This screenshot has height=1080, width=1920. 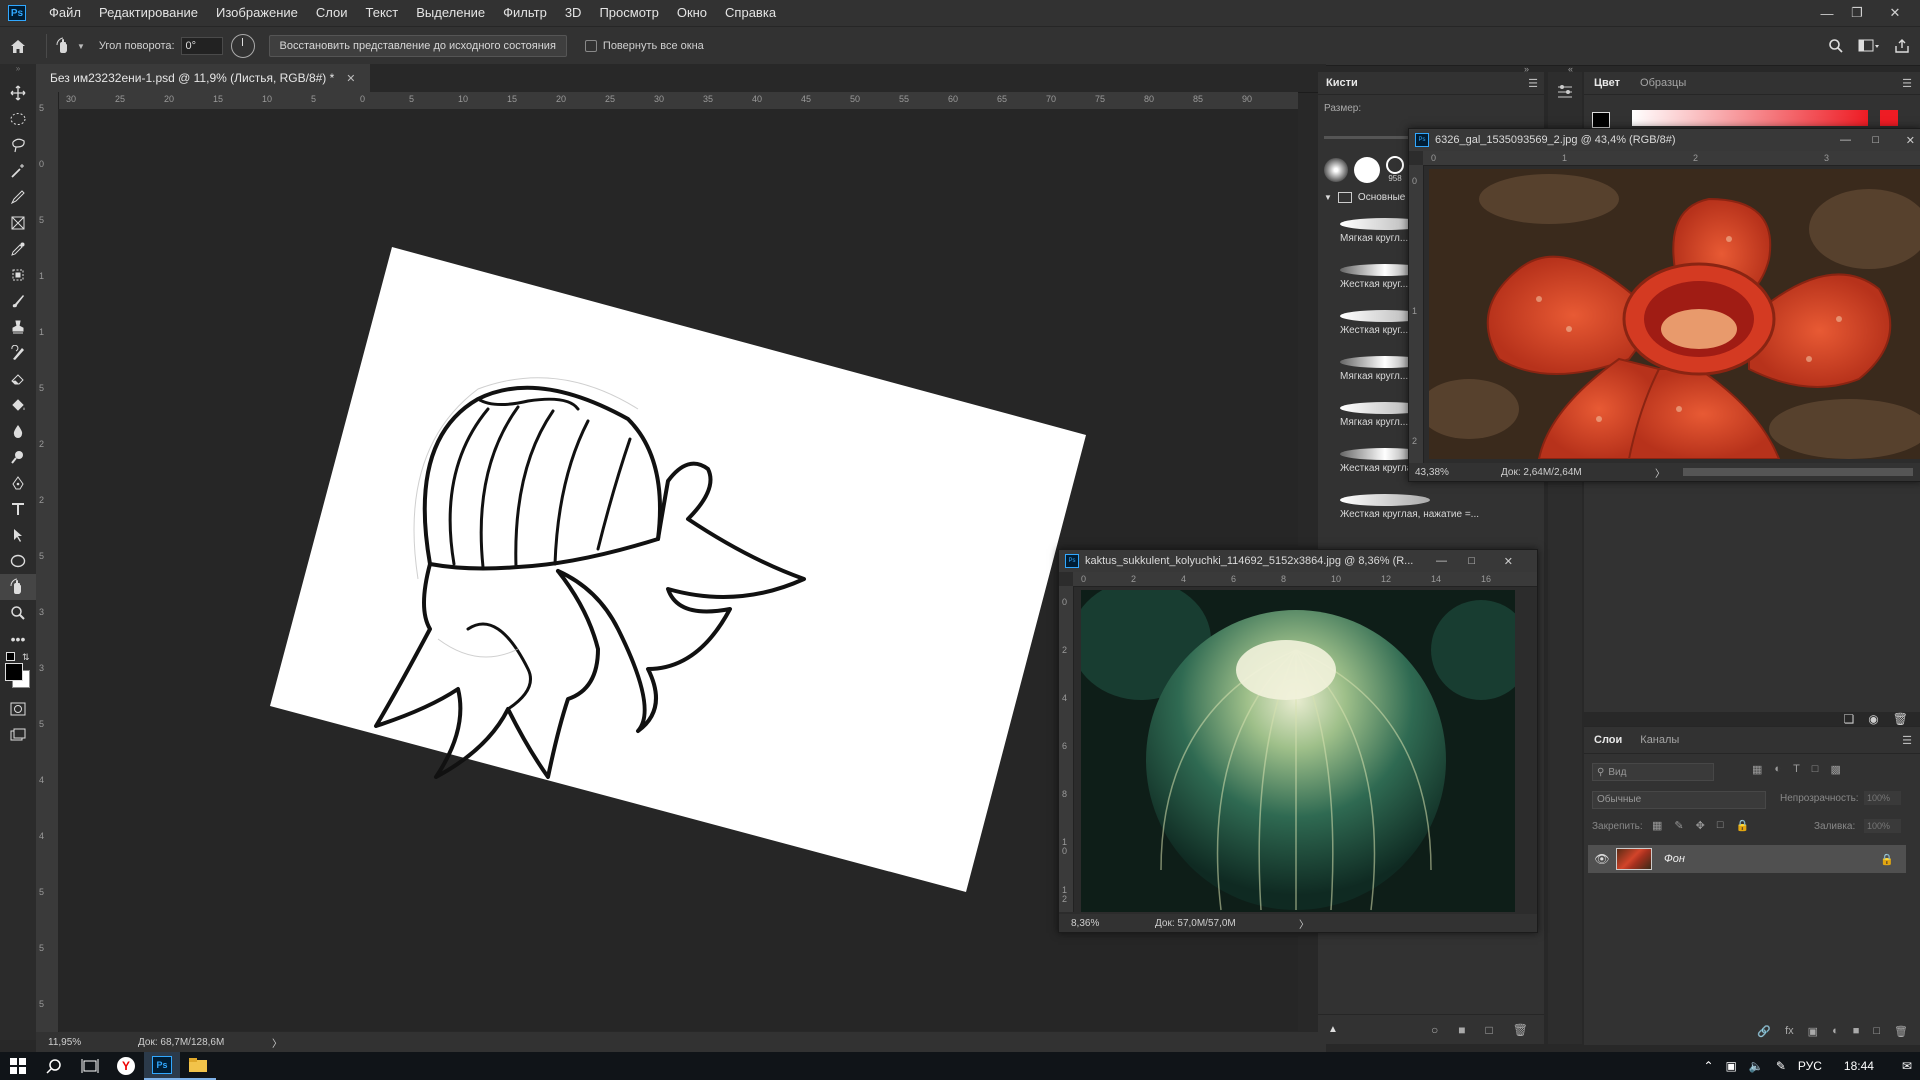 What do you see at coordinates (242, 46) in the screenshot?
I see `rotation-dial` at bounding box center [242, 46].